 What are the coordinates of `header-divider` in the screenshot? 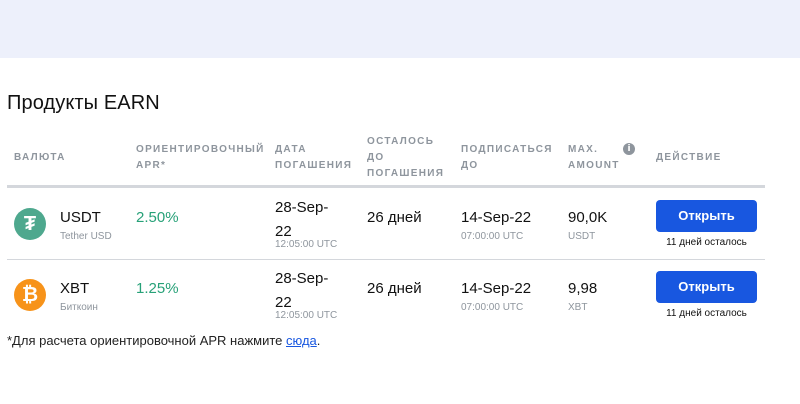 It's located at (386, 186).